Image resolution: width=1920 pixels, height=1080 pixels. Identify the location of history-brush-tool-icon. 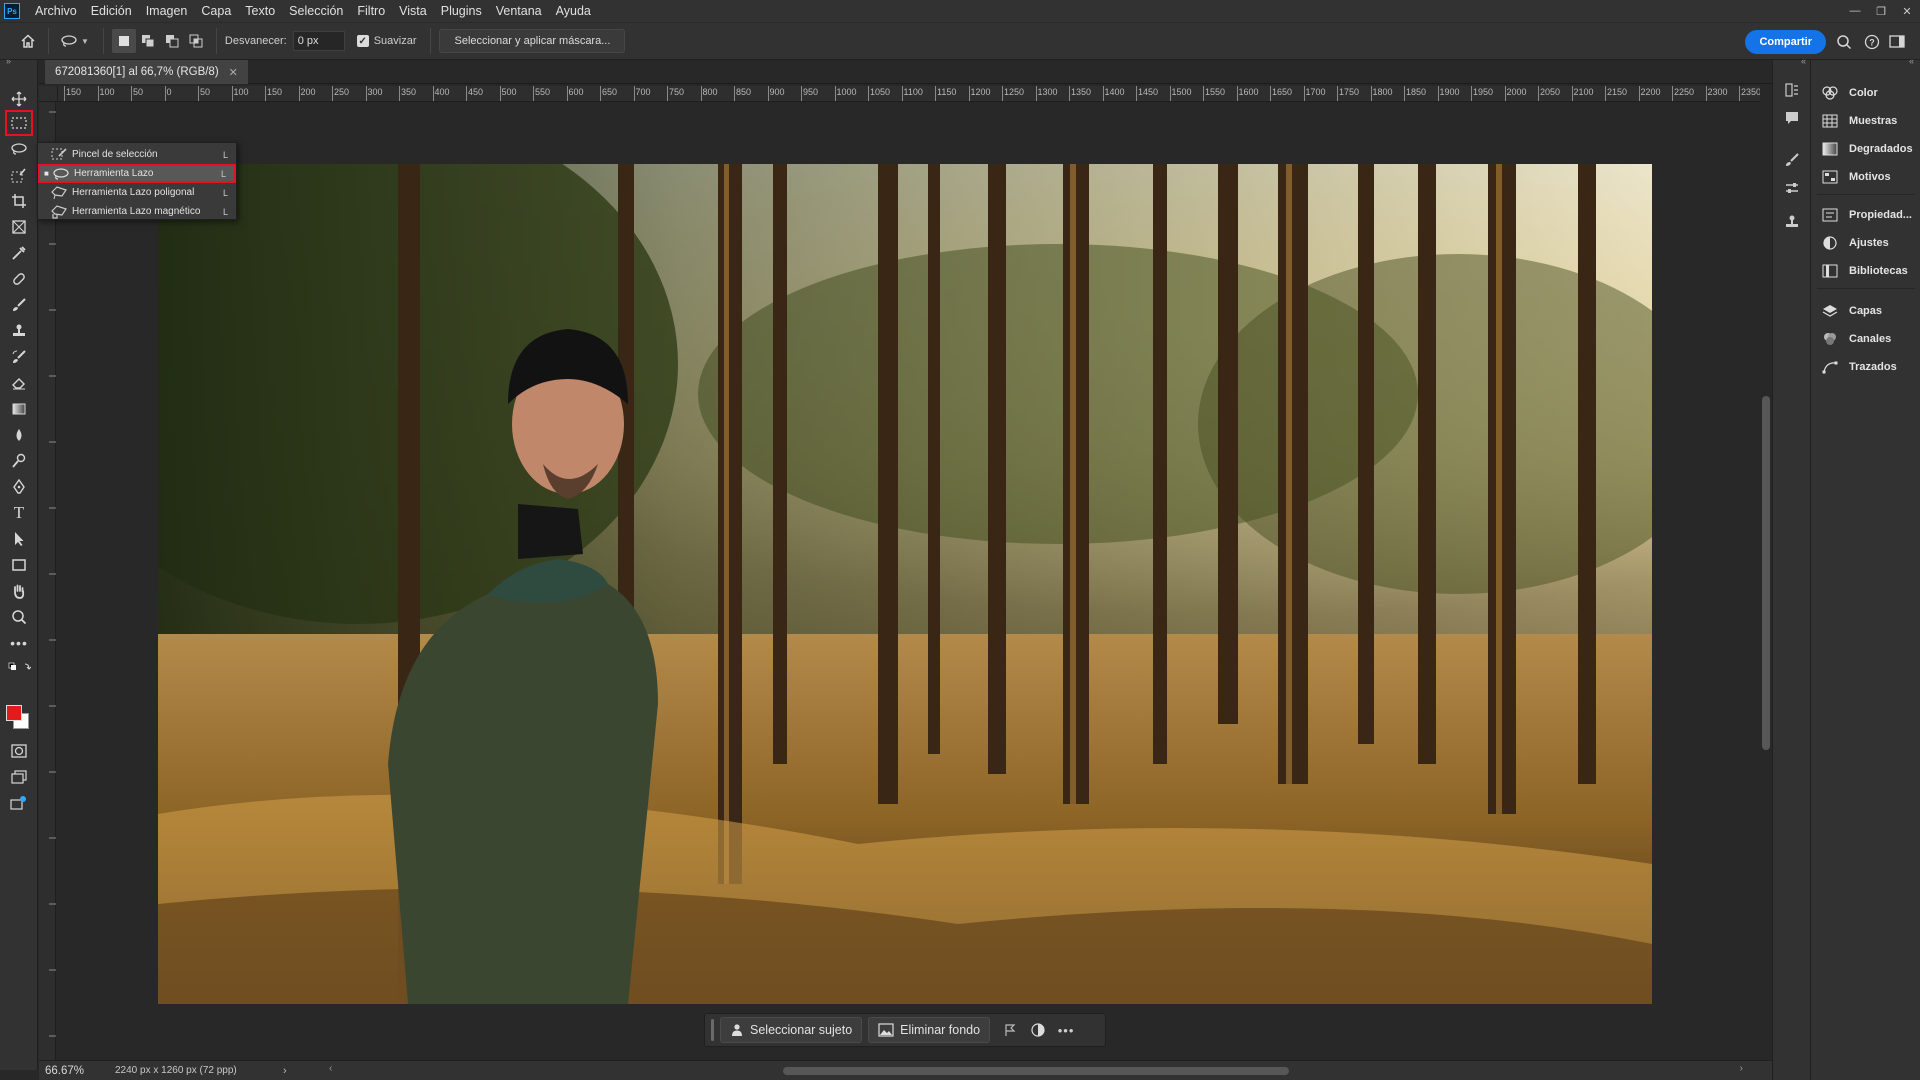
(19, 357).